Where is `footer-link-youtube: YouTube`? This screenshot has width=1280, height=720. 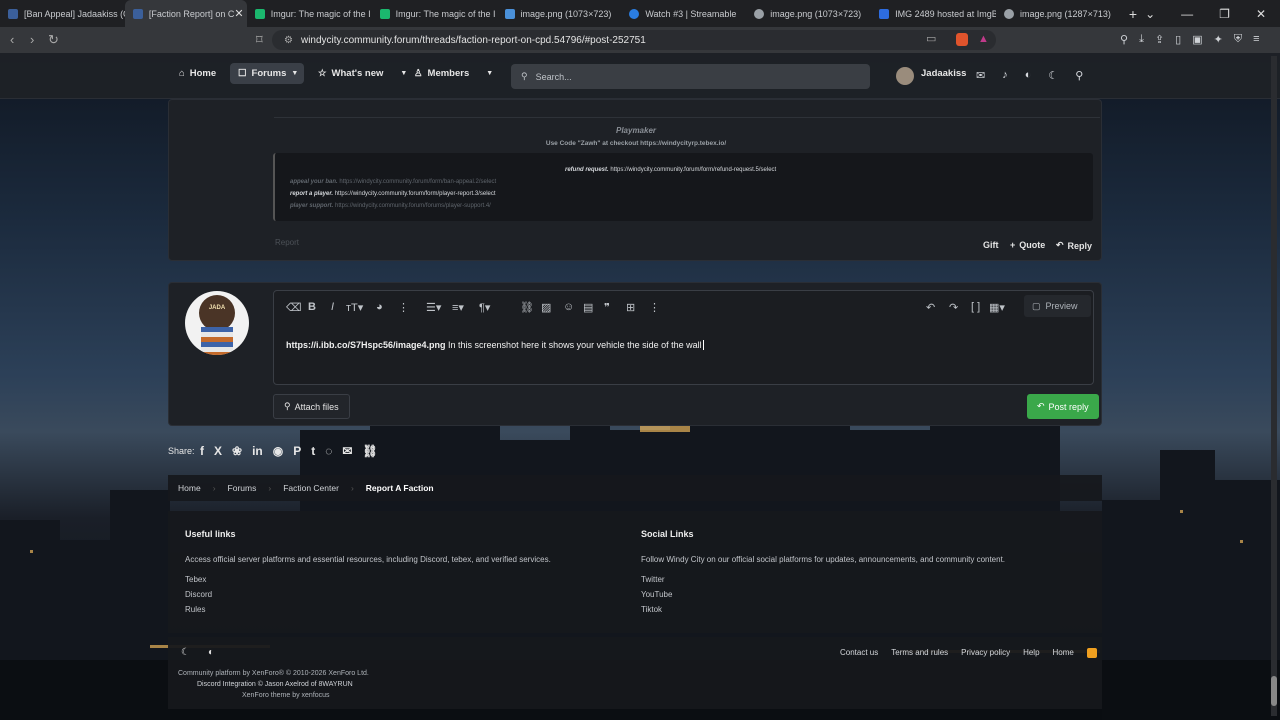 footer-link-youtube: YouTube is located at coordinates (656, 594).